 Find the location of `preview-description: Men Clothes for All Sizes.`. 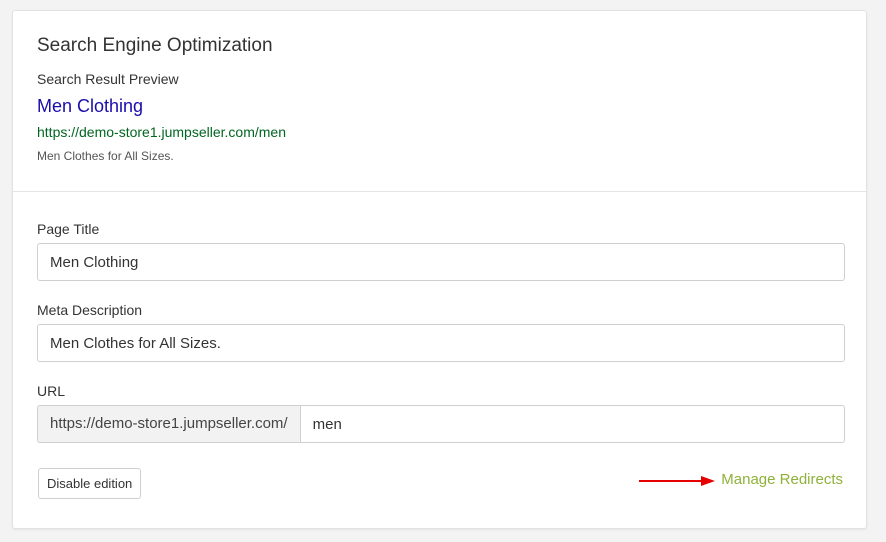

preview-description: Men Clothes for All Sizes. is located at coordinates (105, 156).